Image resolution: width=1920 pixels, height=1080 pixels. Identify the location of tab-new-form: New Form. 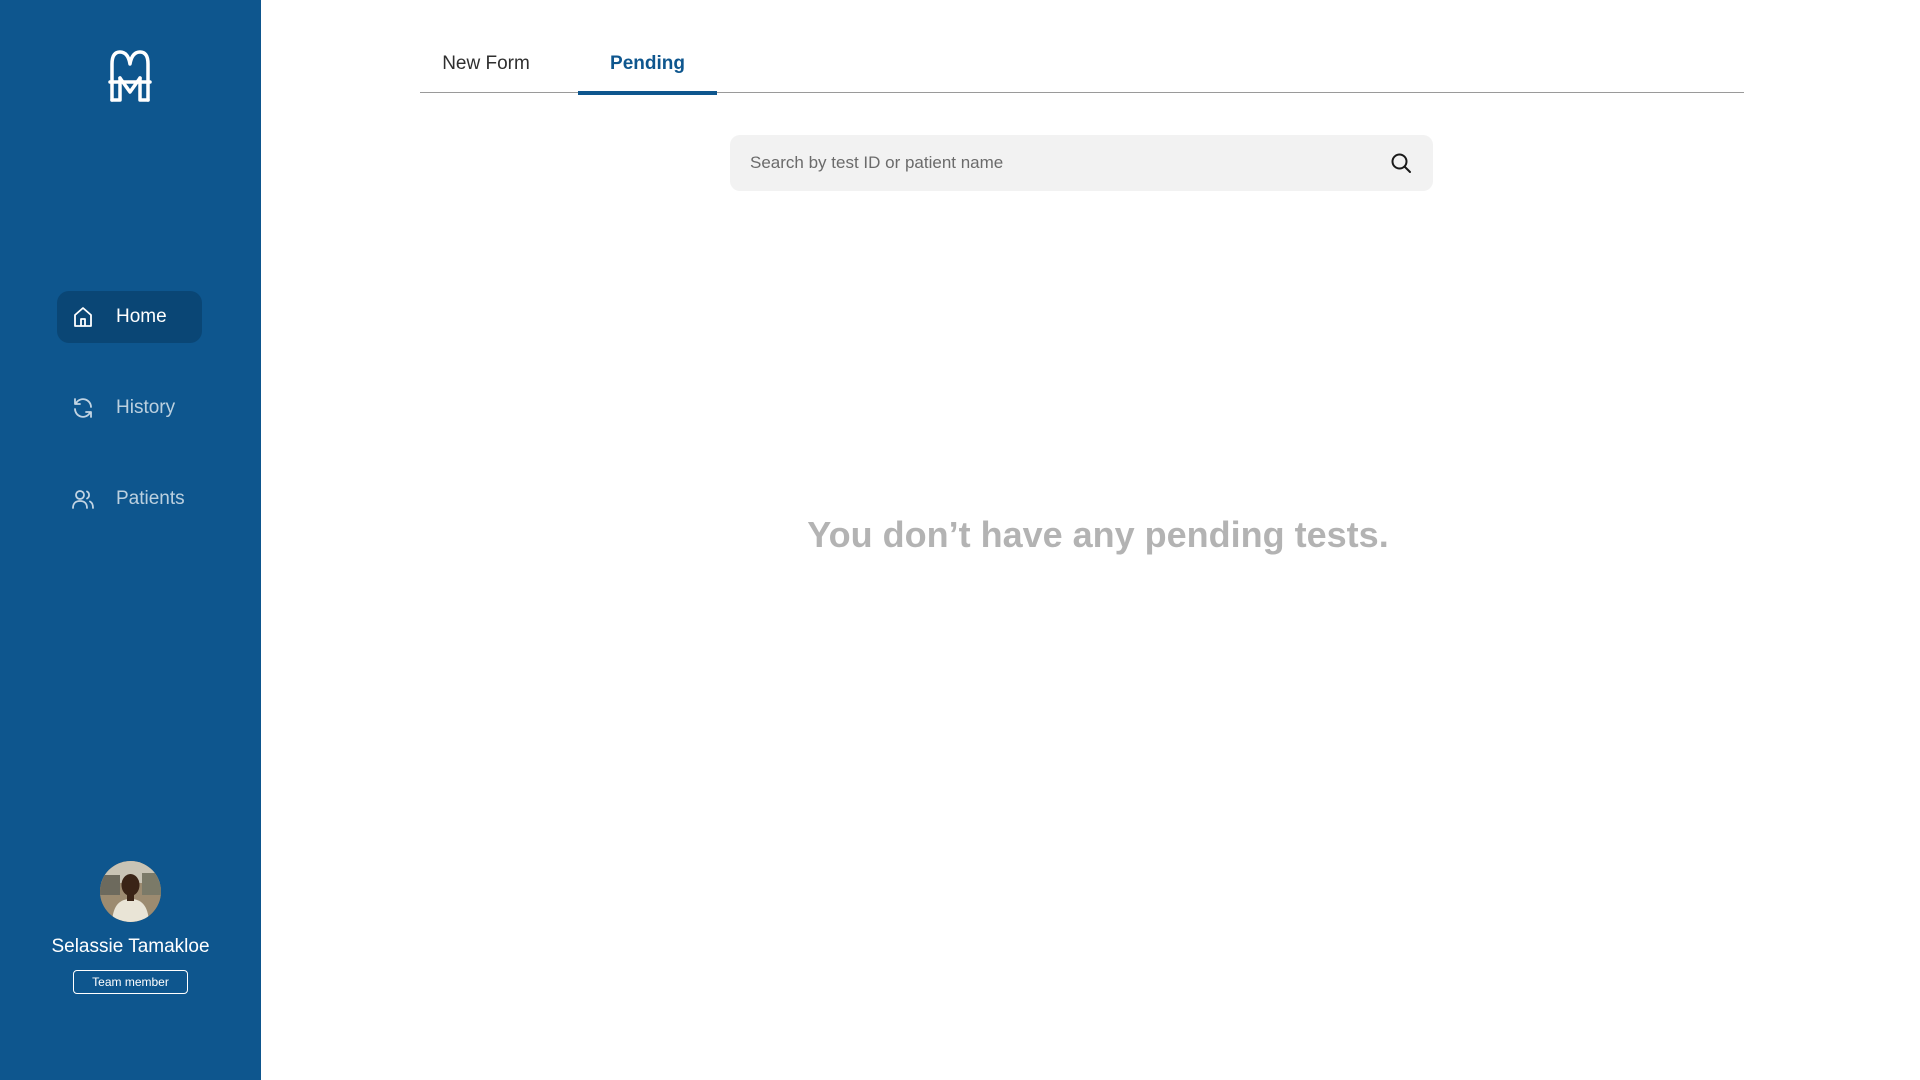
(486, 64).